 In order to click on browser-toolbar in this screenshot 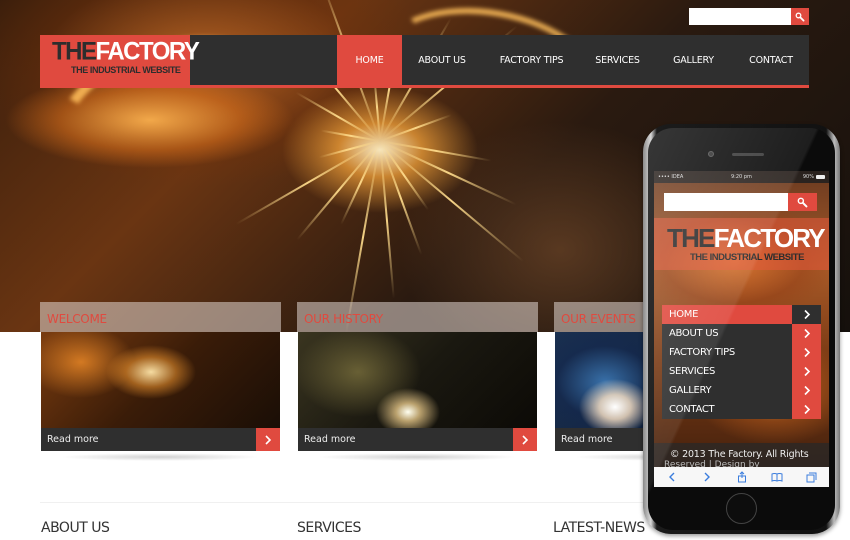, I will do `click(741, 477)`.